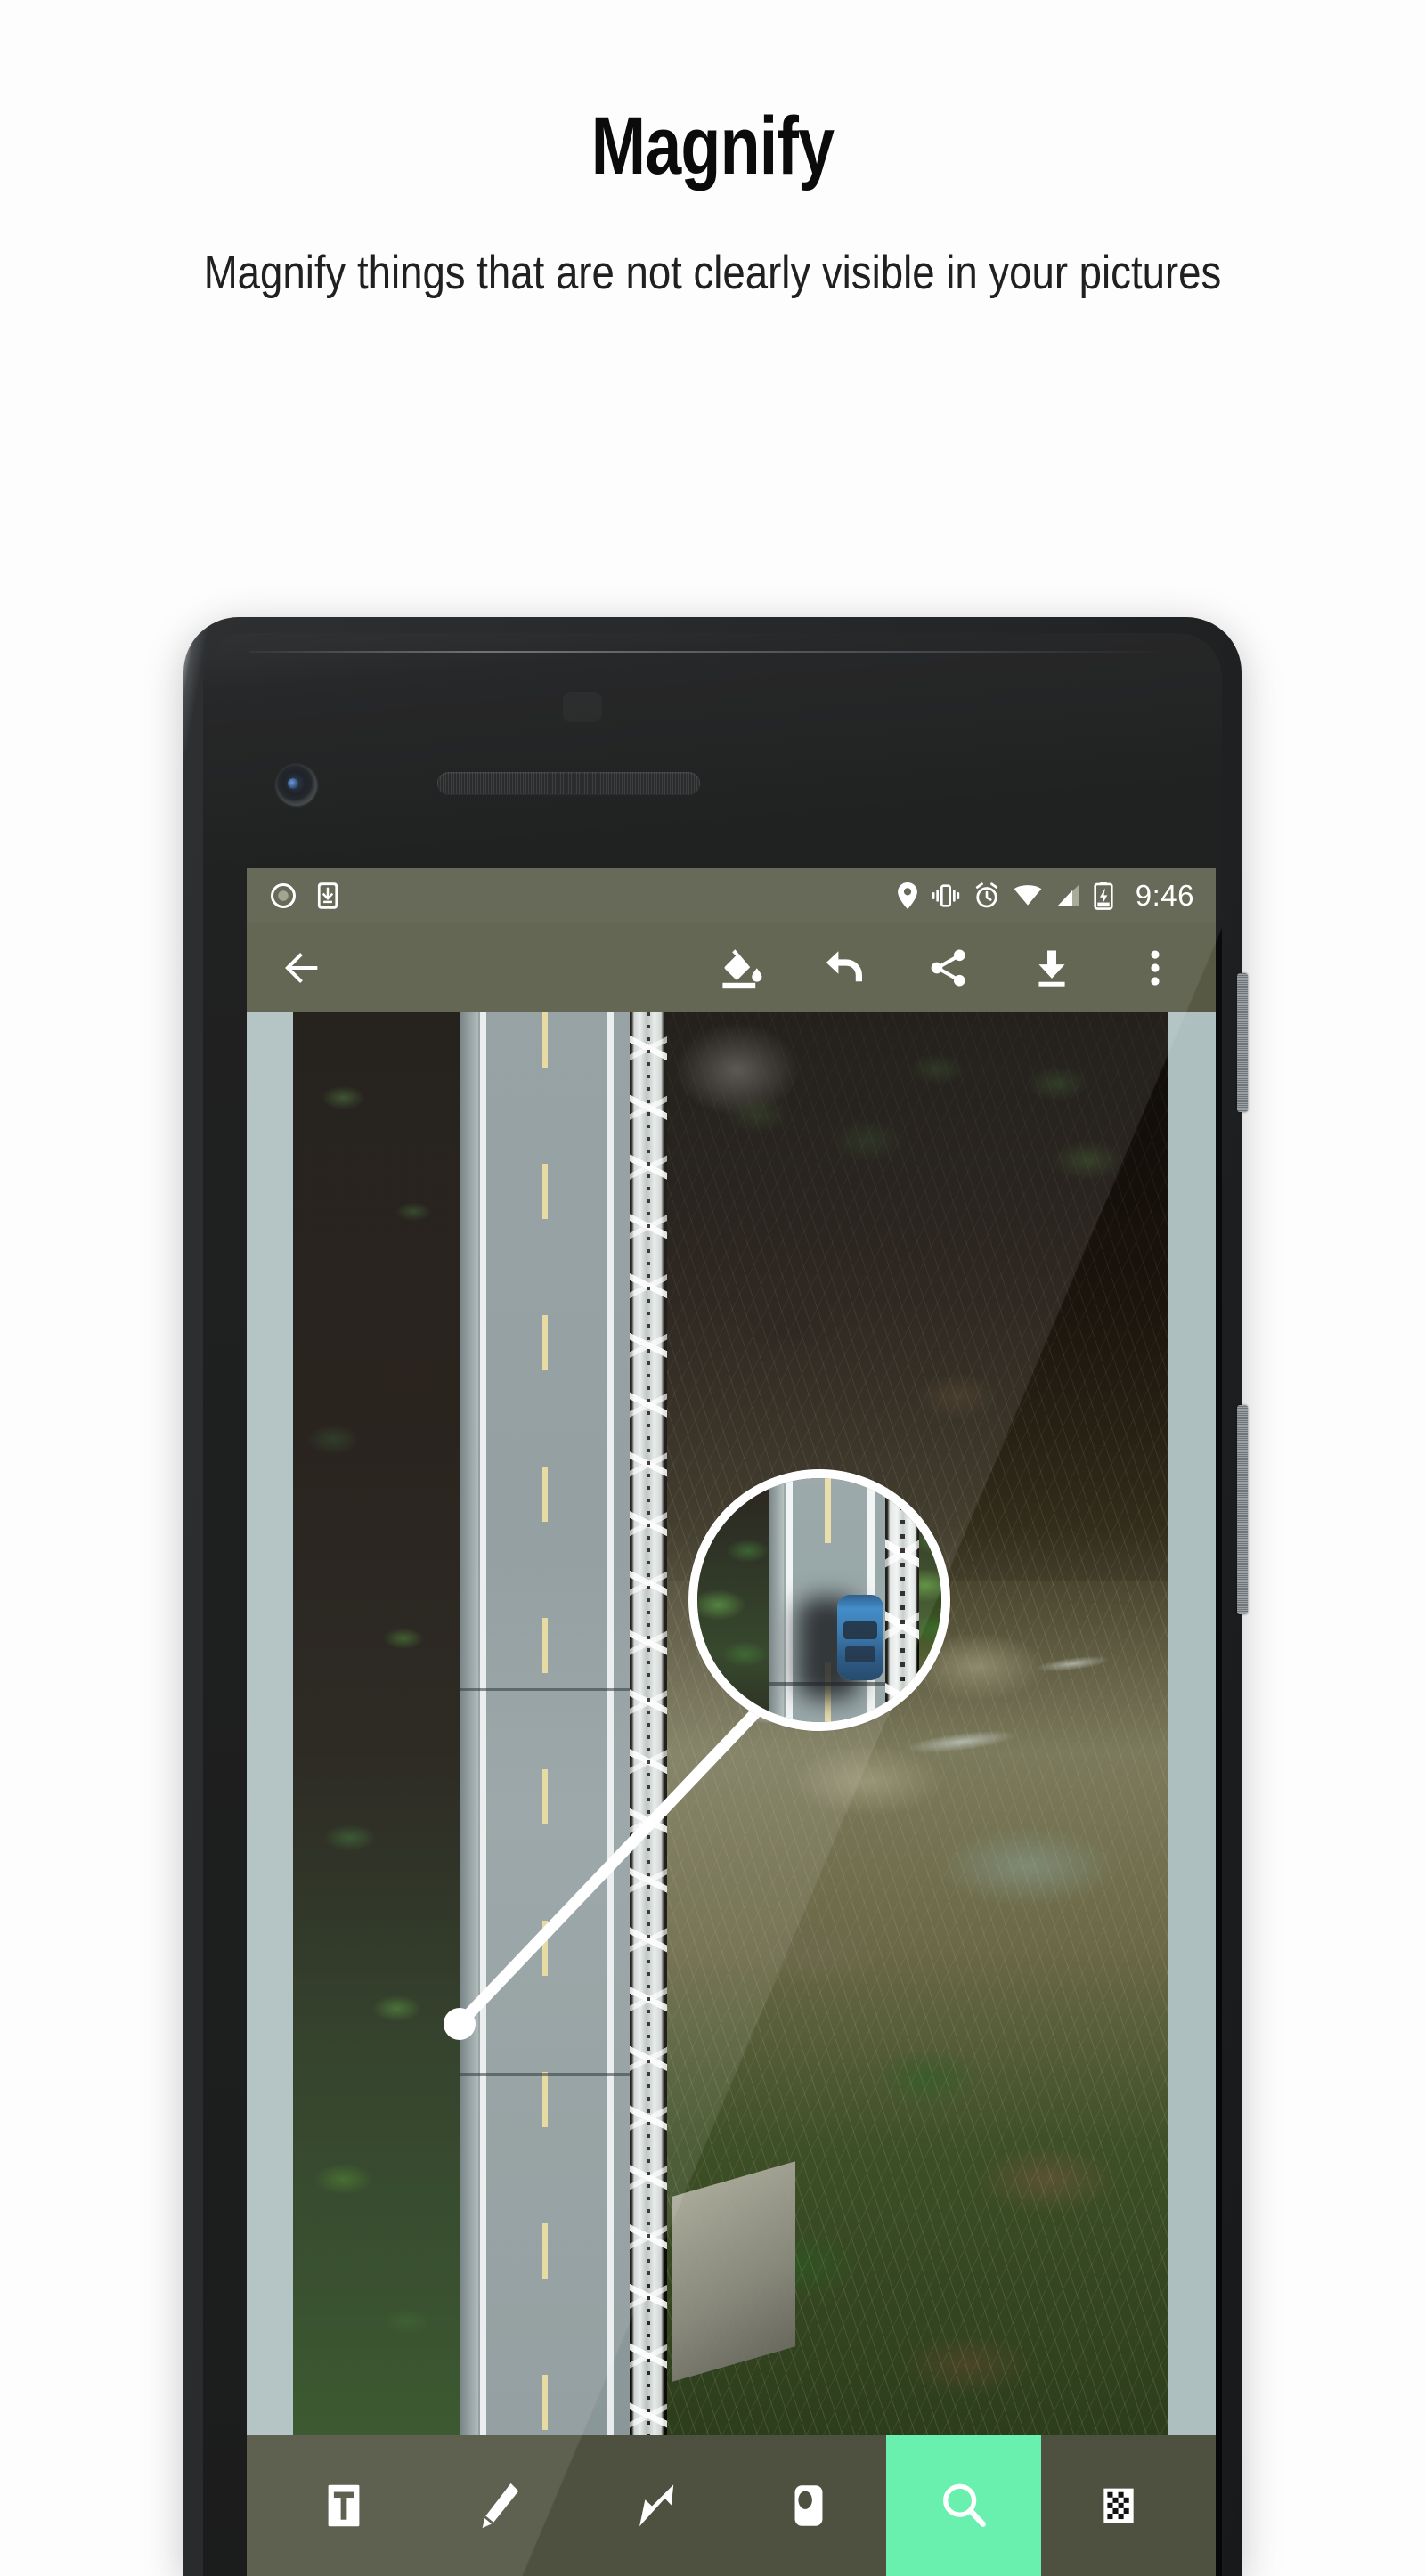 This screenshot has width=1425, height=2576. I want to click on magnified-blue-car, so click(860, 1637).